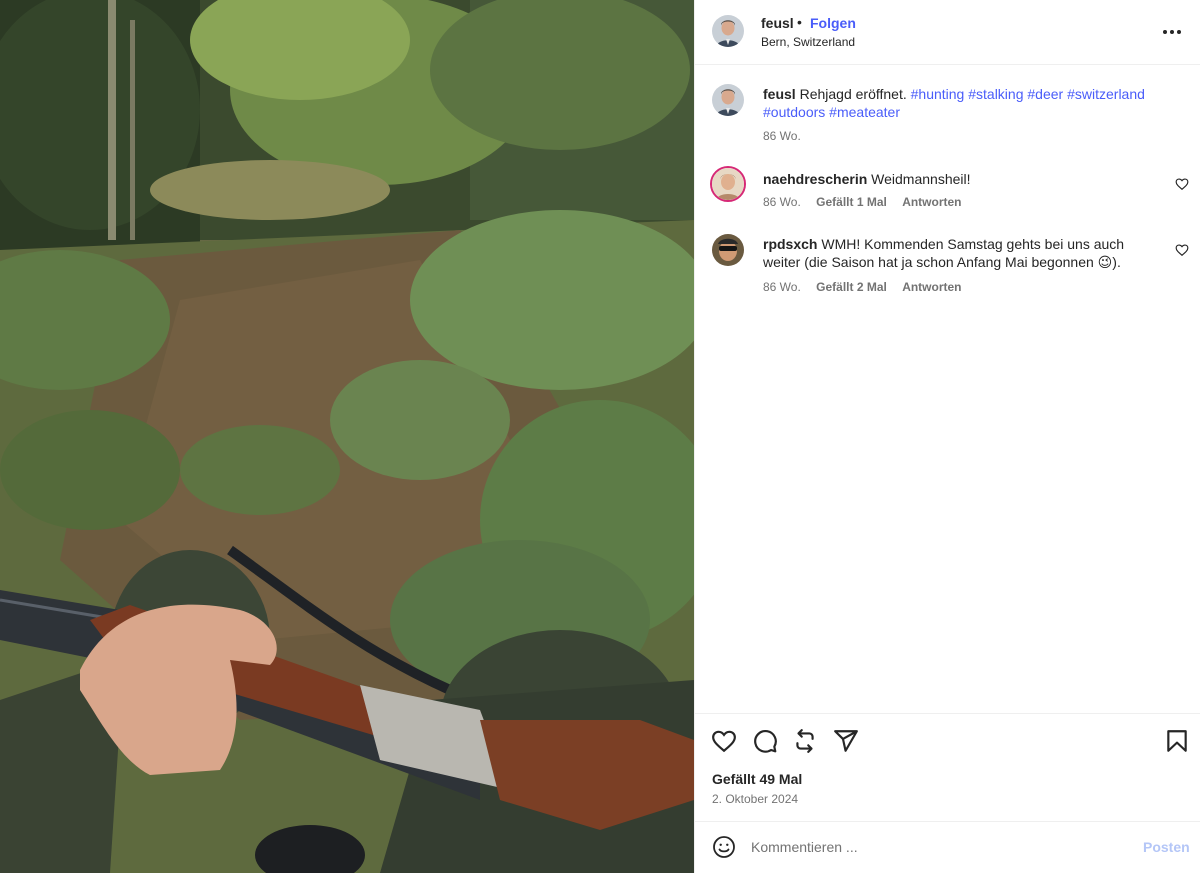 The width and height of the screenshot is (1200, 873). Describe the element at coordinates (864, 112) in the screenshot. I see `hashtag-meateater: #meateater` at that location.